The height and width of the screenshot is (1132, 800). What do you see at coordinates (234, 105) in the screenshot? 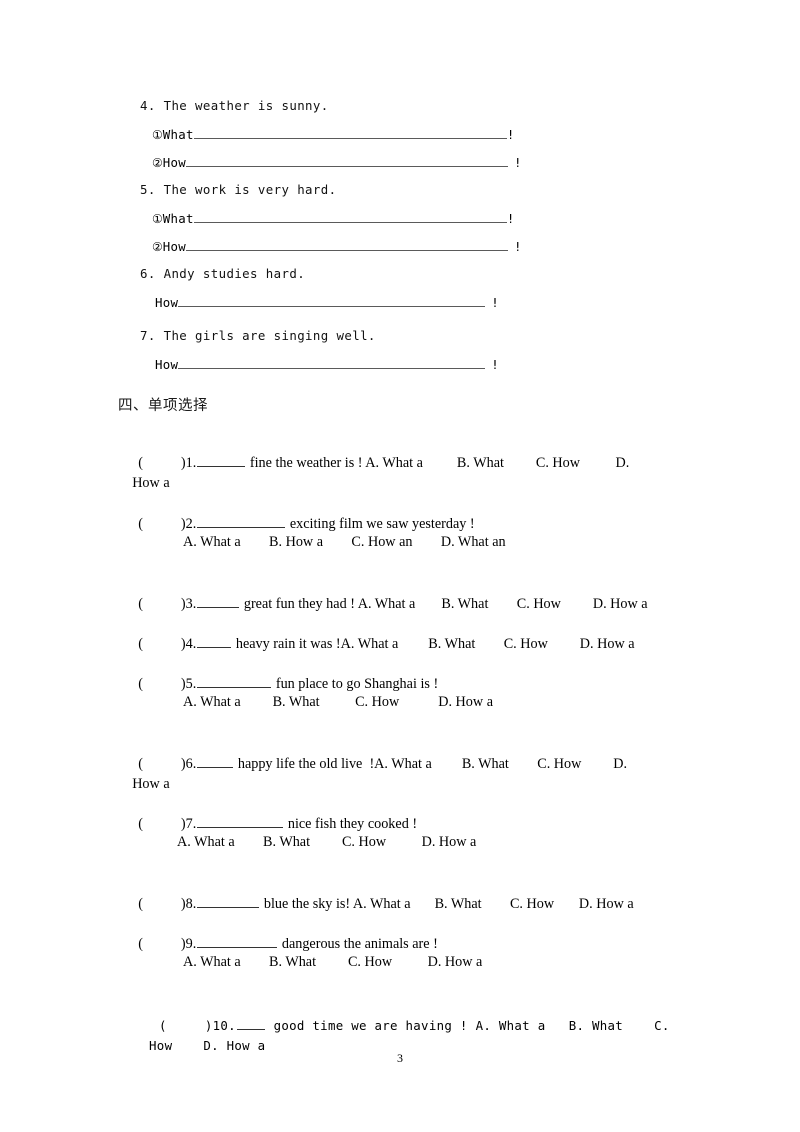
I see `exercise-stem-4: 4. The weather is sunny.` at bounding box center [234, 105].